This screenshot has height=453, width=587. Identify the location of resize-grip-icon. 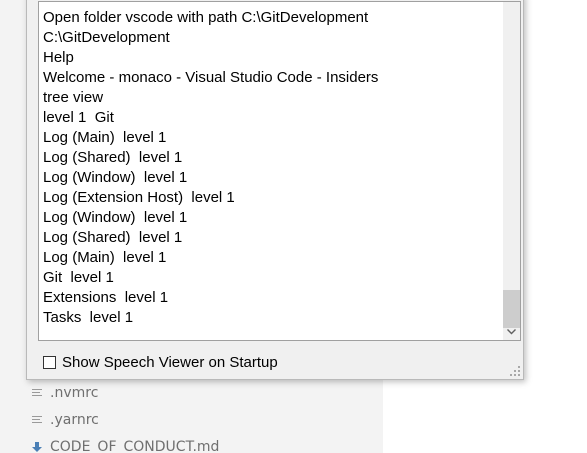
(515, 371).